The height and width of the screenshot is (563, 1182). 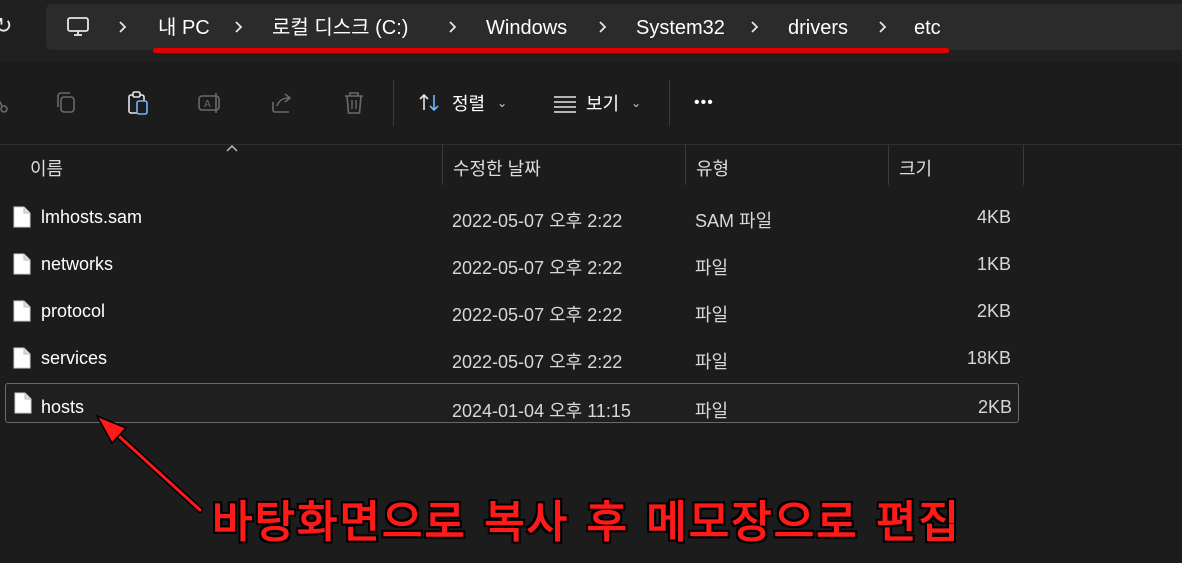 I want to click on svg-text: A, so click(x=207, y=104).